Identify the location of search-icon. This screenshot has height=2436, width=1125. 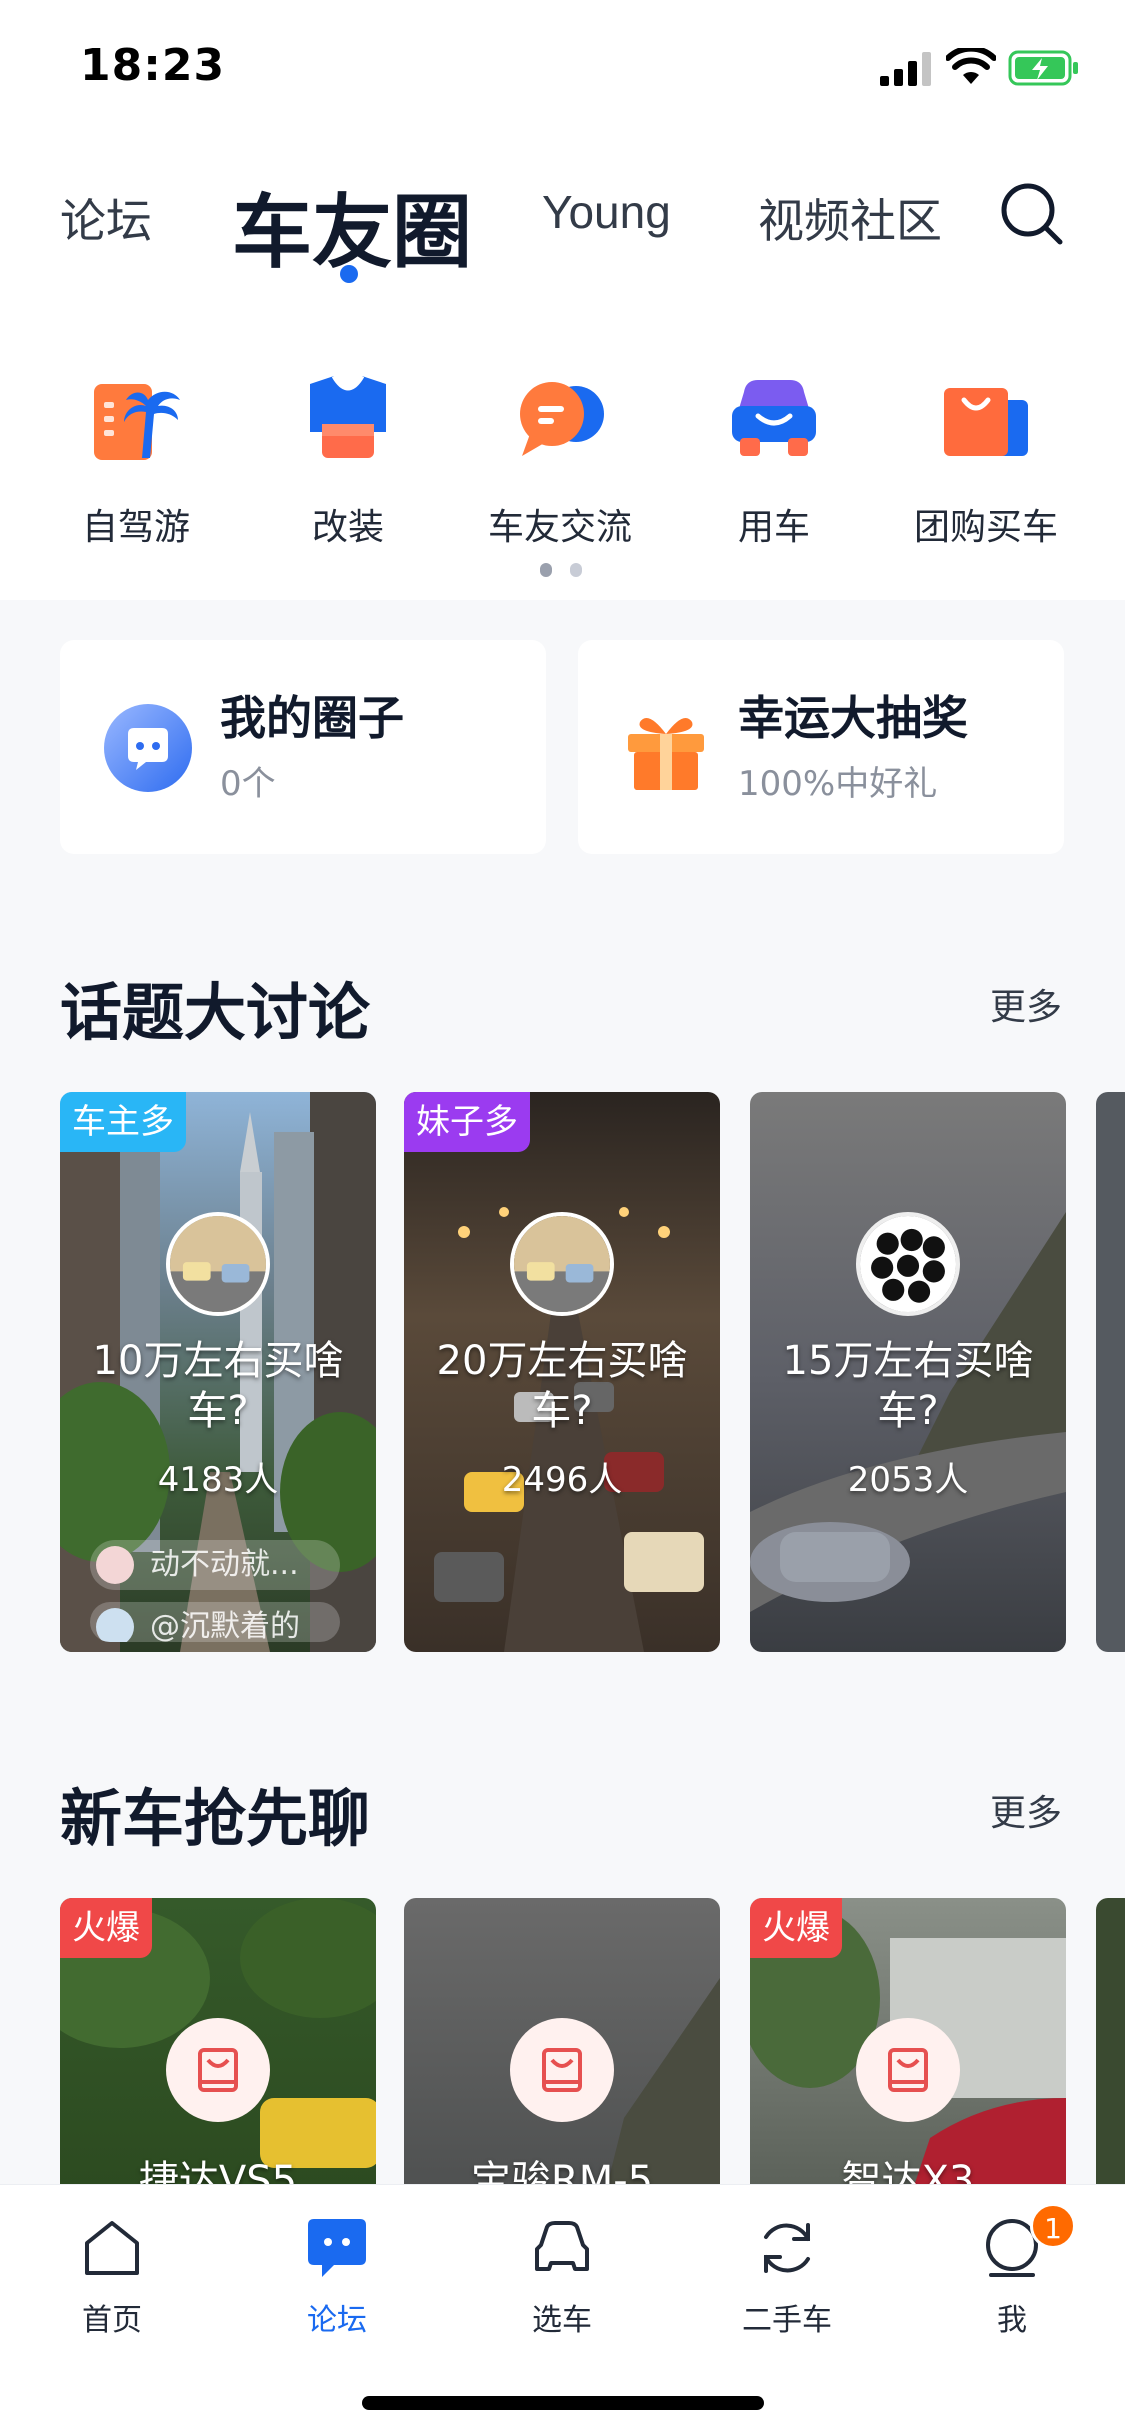
(1032, 214).